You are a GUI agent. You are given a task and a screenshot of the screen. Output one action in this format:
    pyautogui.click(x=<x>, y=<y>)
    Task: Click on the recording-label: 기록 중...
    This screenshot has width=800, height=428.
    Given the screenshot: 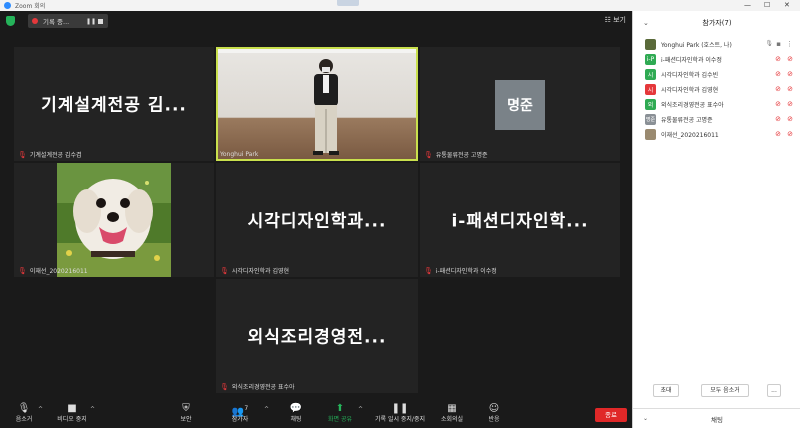 What is the action you would take?
    pyautogui.click(x=56, y=22)
    